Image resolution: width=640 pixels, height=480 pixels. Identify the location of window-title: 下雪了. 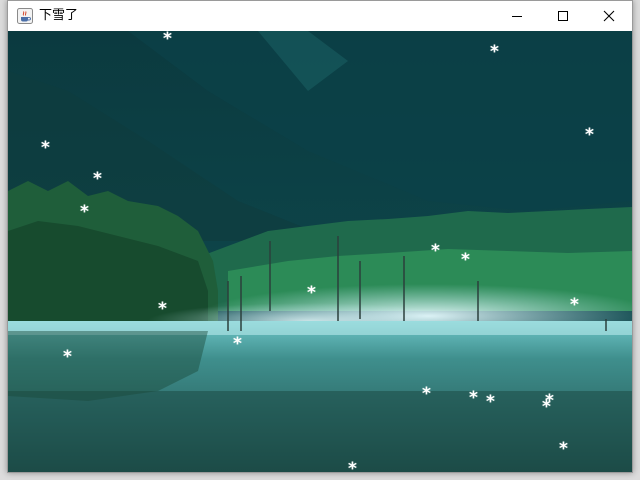
(59, 15).